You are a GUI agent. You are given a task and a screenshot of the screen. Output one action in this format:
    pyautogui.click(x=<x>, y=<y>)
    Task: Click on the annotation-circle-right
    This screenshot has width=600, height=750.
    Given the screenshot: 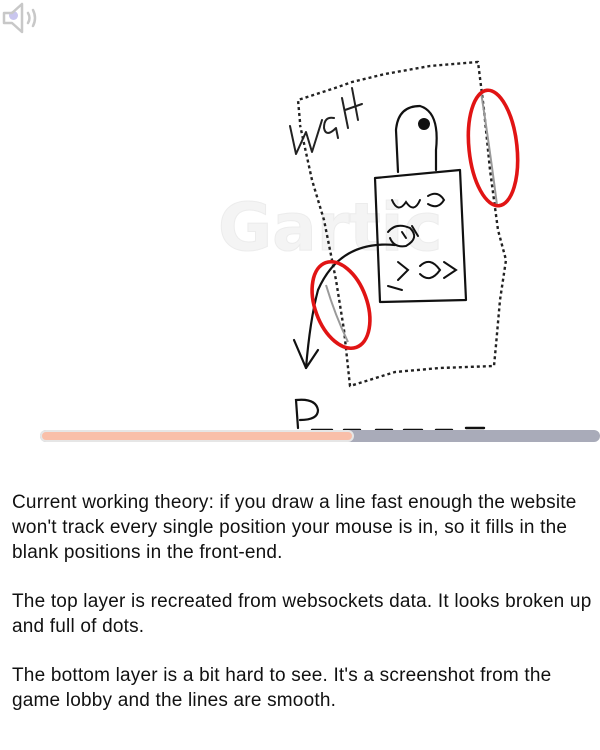 What is the action you would take?
    pyautogui.click(x=493, y=148)
    